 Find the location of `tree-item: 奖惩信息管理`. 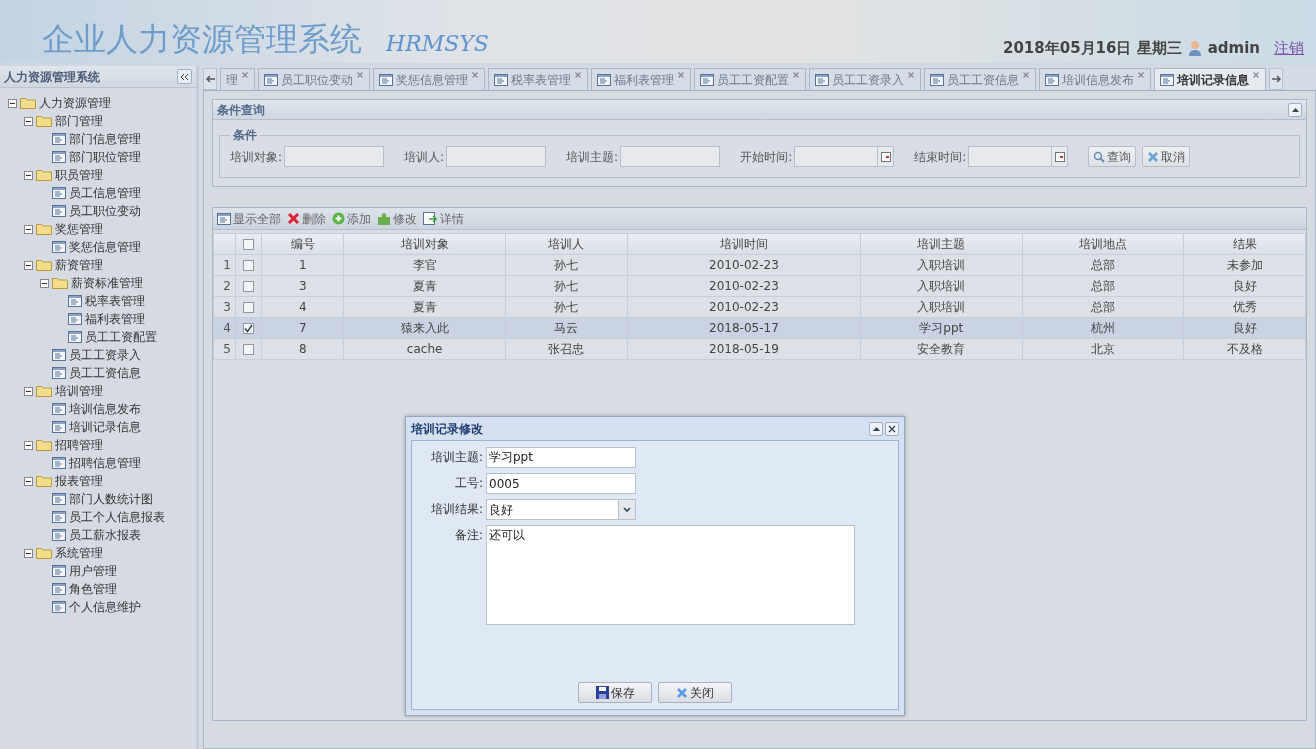

tree-item: 奖惩信息管理 is located at coordinates (105, 247).